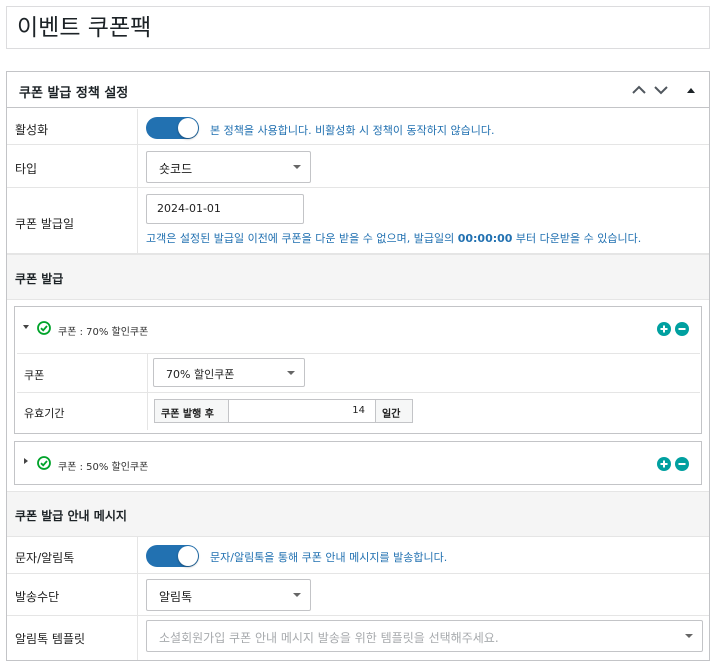  What do you see at coordinates (34, 375) in the screenshot?
I see `coupon-label: 쿠폰` at bounding box center [34, 375].